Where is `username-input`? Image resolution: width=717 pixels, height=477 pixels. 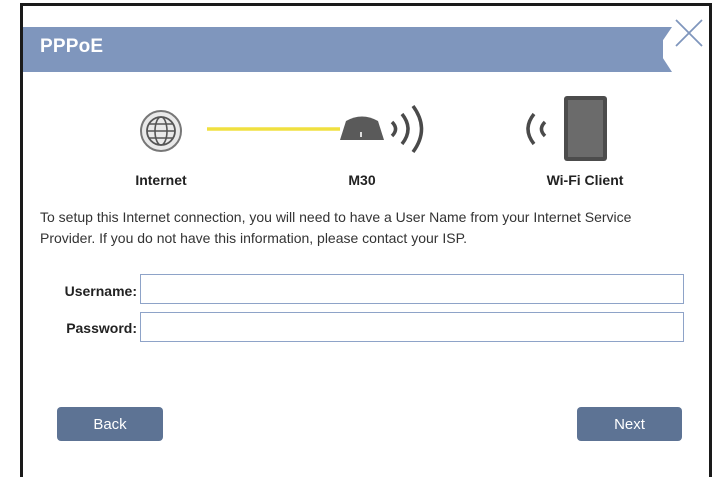 username-input is located at coordinates (412, 289).